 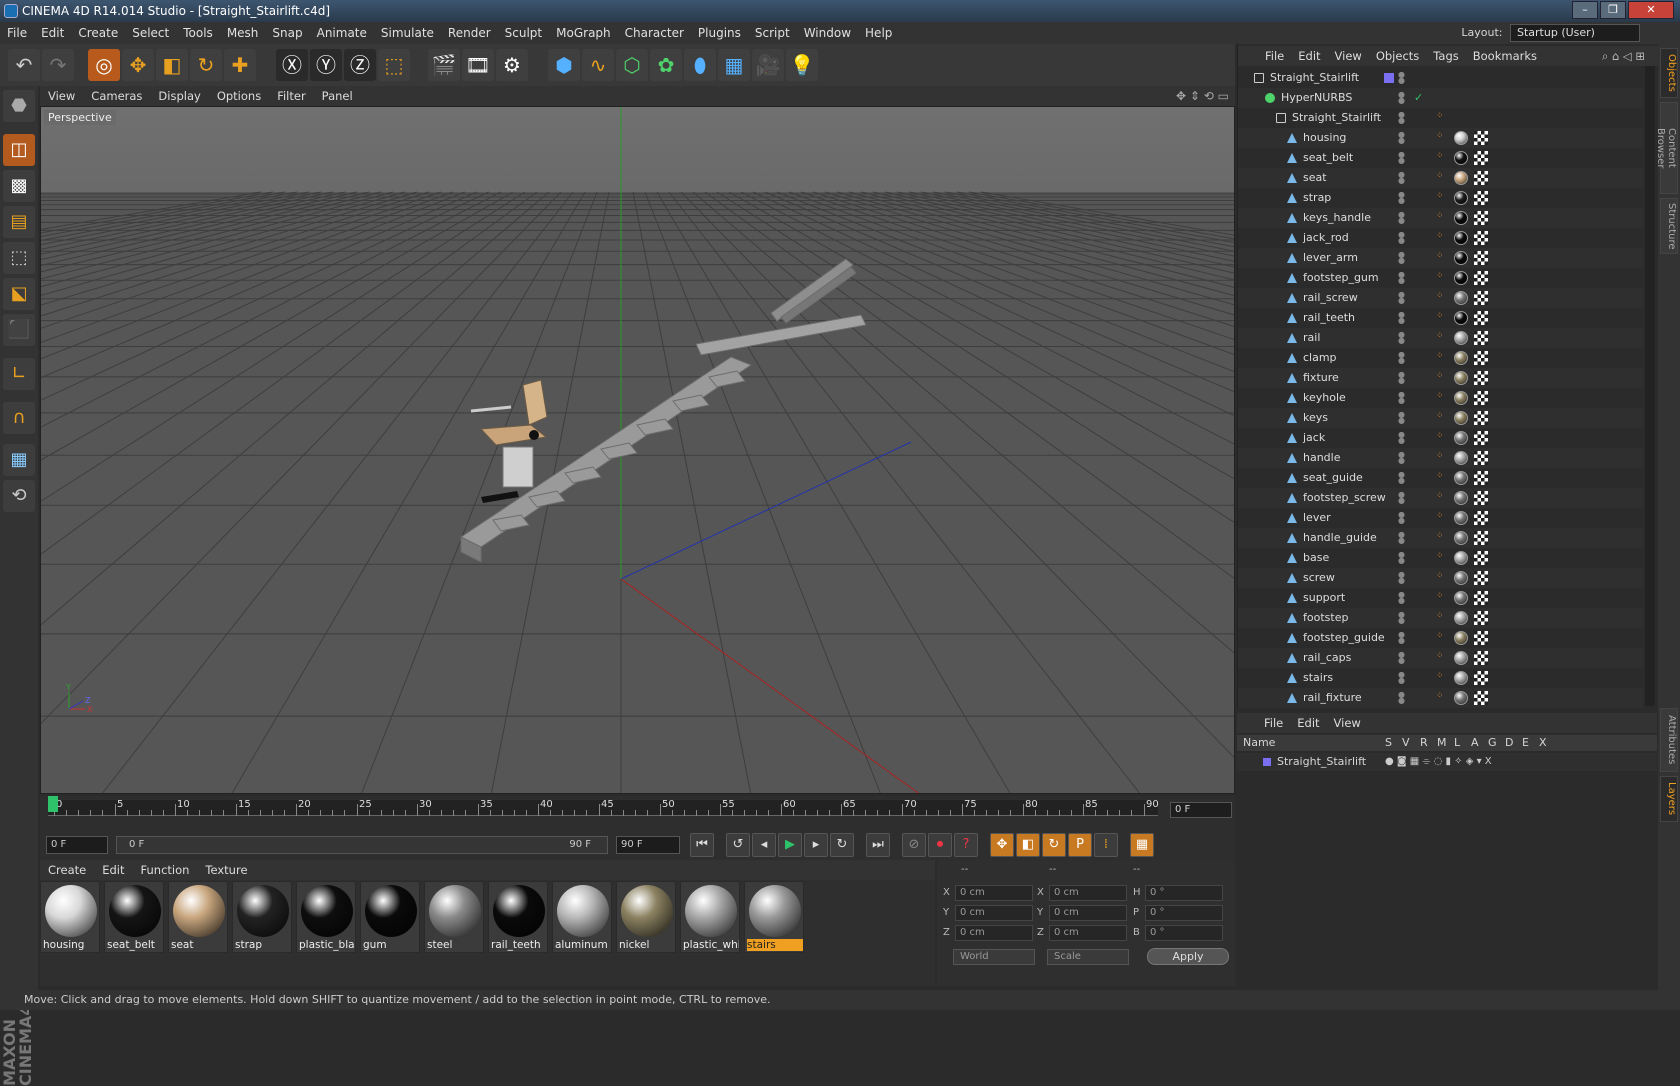 What do you see at coordinates (966, 845) in the screenshot?
I see `keyframe-selection-icon: ?` at bounding box center [966, 845].